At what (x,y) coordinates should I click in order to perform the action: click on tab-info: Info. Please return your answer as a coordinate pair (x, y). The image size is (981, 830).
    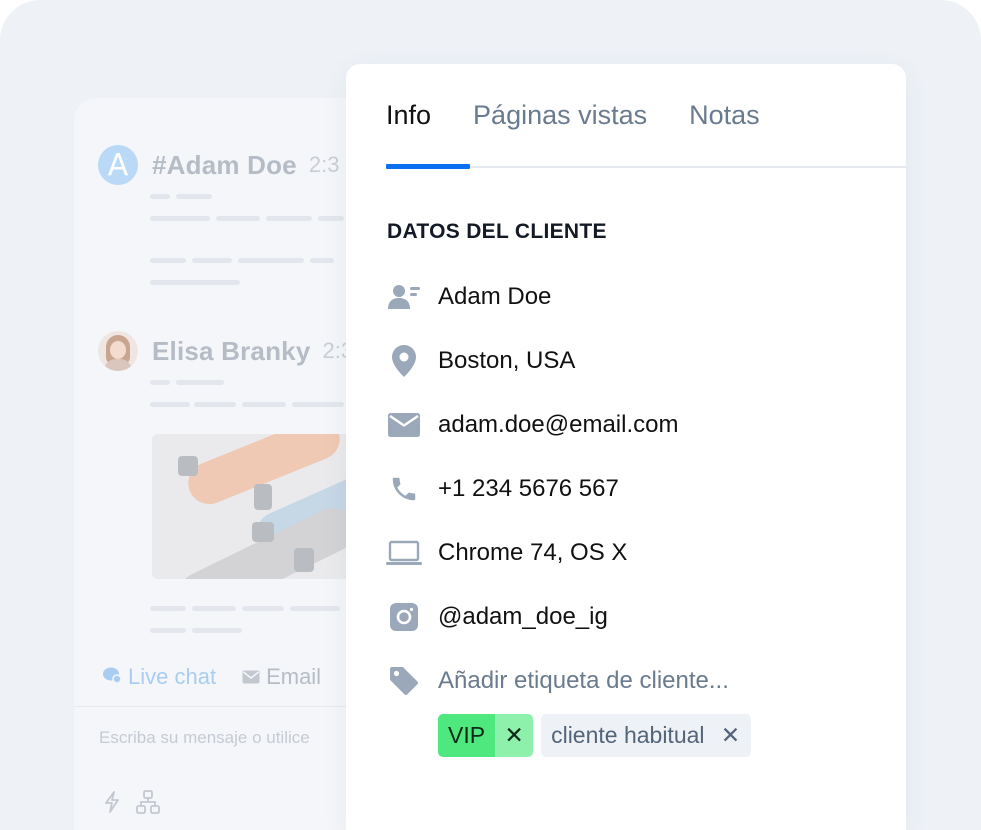
    Looking at the image, I should click on (408, 115).